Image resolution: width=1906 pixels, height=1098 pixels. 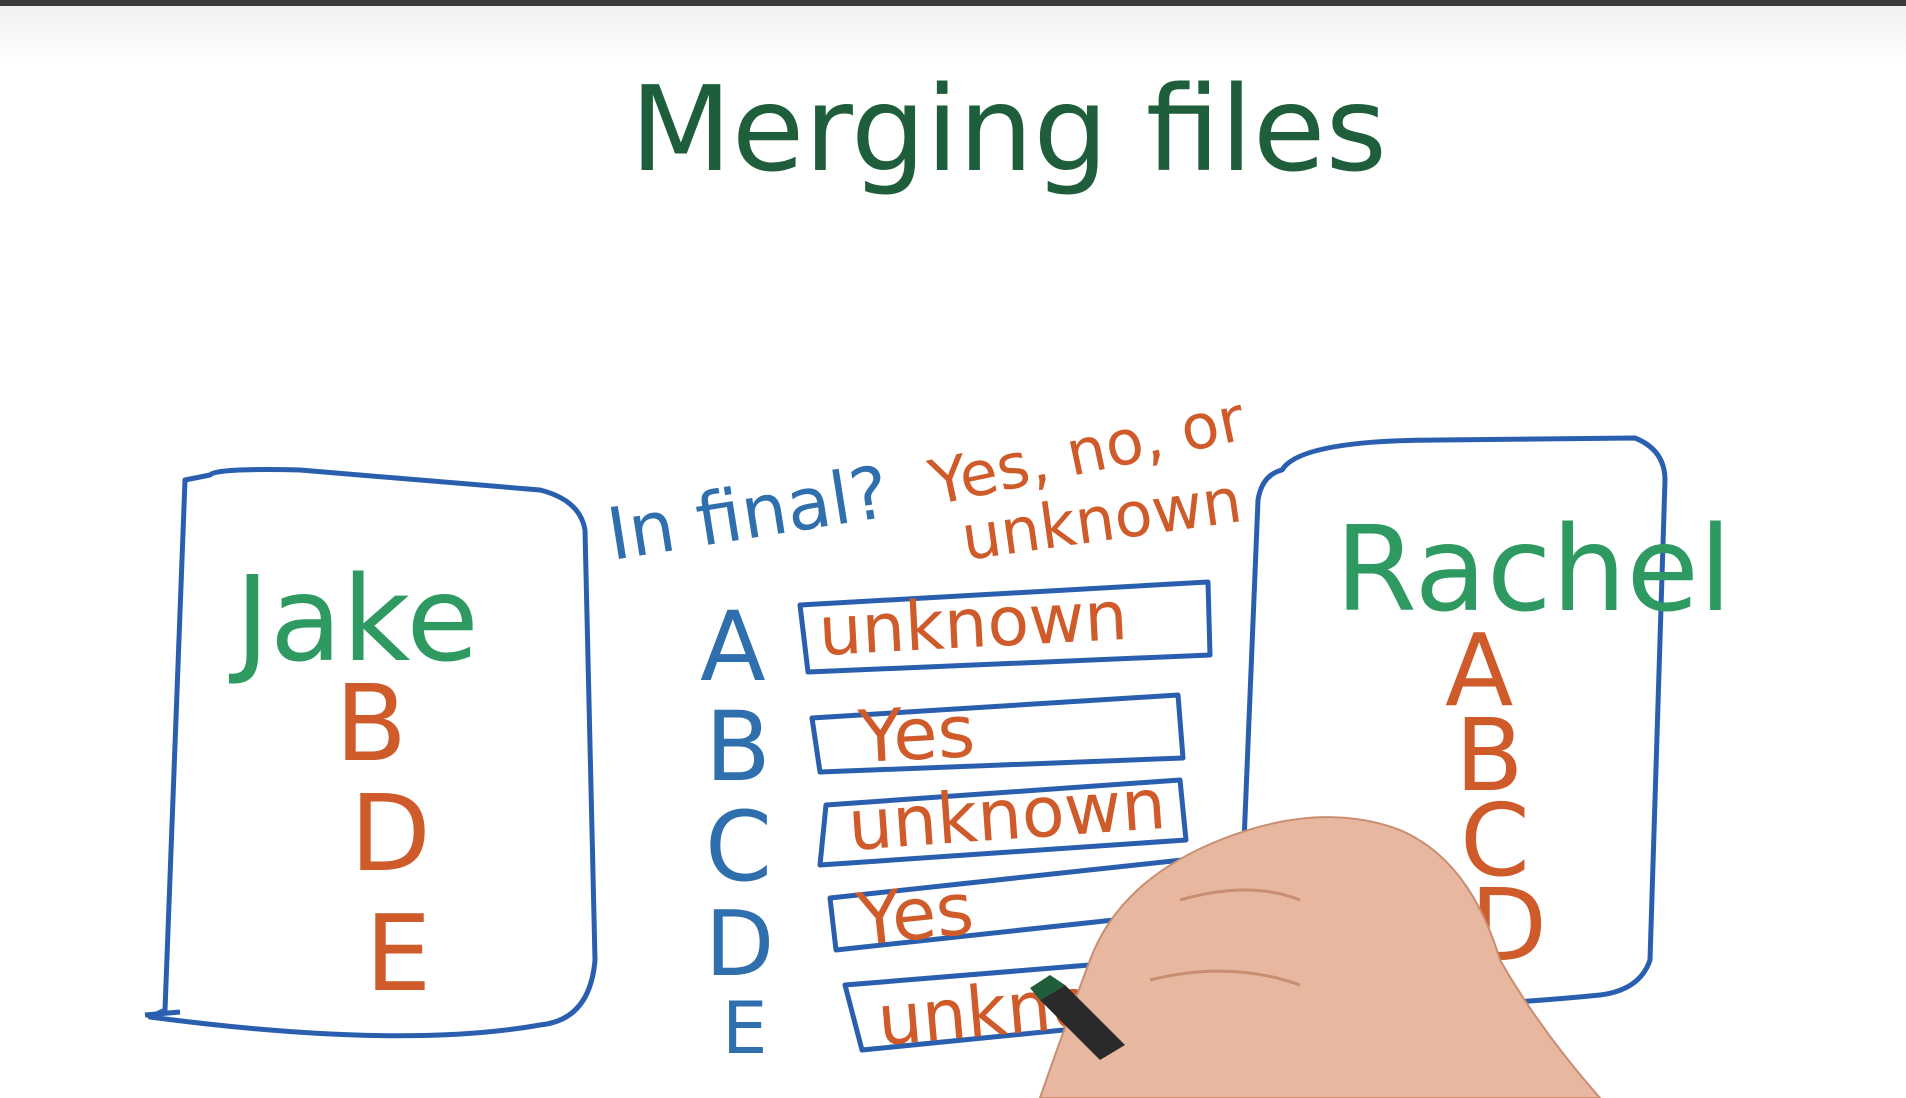 What do you see at coordinates (915, 734) in the screenshot?
I see `answer-b: Yes` at bounding box center [915, 734].